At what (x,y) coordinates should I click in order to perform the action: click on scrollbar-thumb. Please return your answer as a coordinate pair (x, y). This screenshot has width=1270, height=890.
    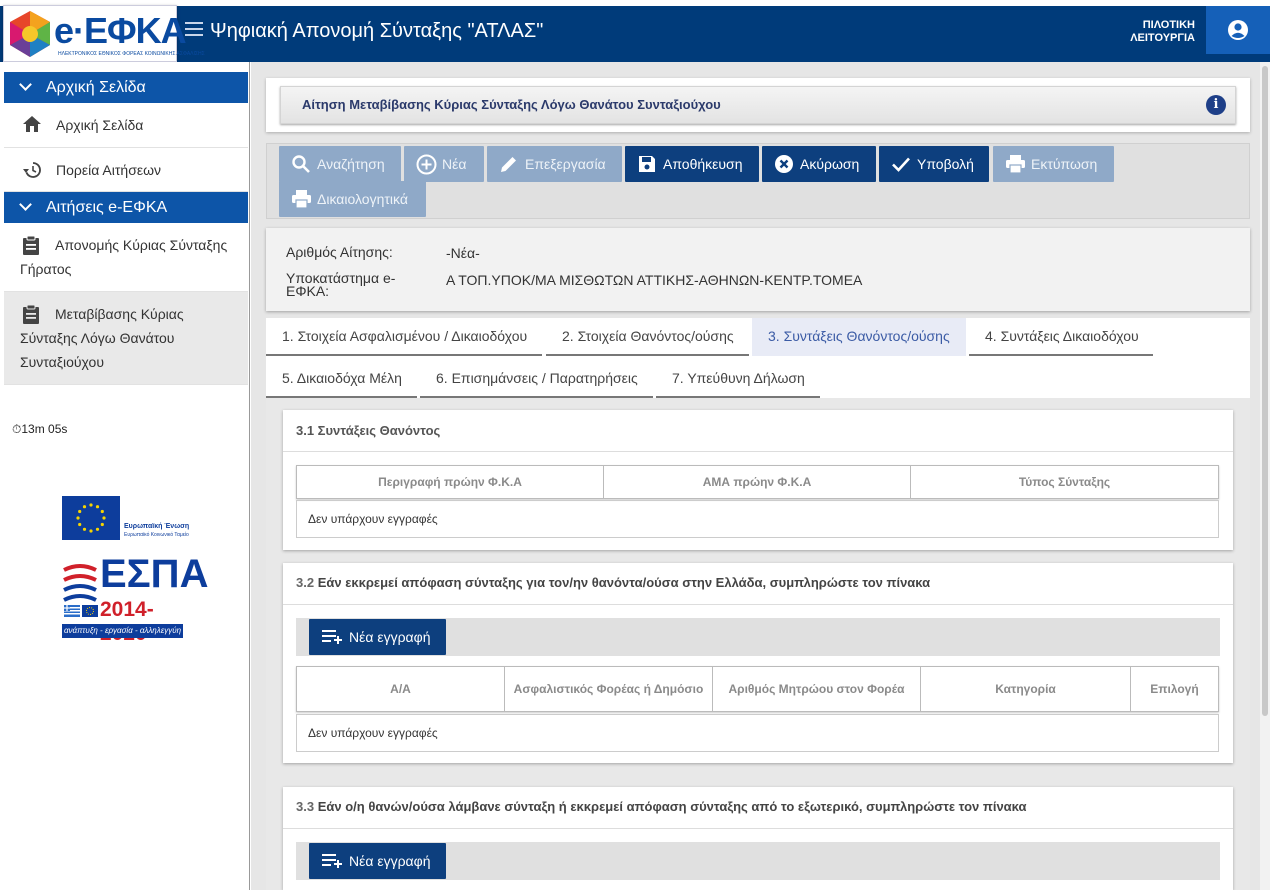
    Looking at the image, I should click on (1265, 391).